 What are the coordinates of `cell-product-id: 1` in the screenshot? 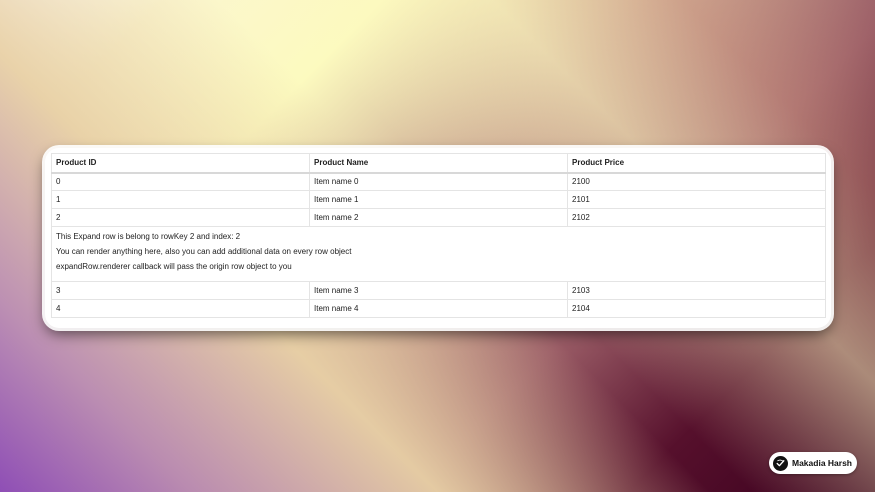 It's located at (180, 199).